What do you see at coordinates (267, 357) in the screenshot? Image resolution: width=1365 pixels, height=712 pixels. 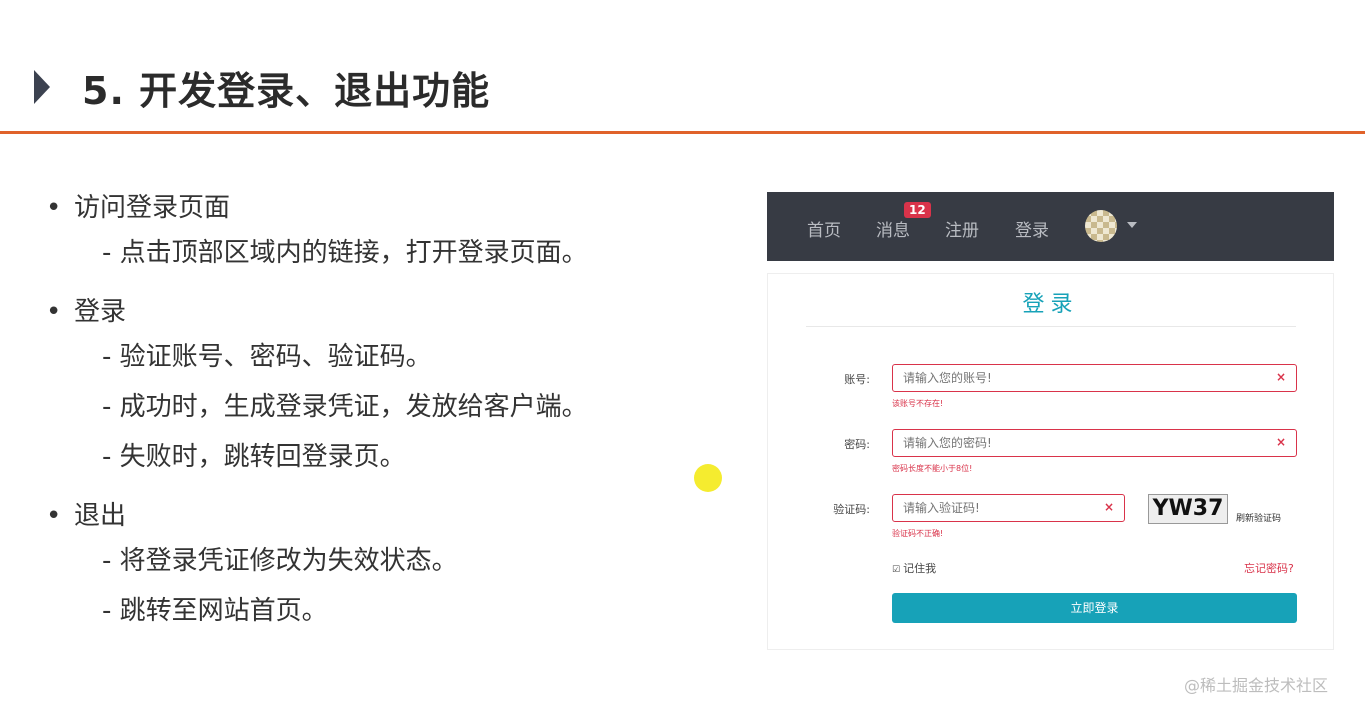 I see `sub-bullet: - 验证账号、密码、验证码。` at bounding box center [267, 357].